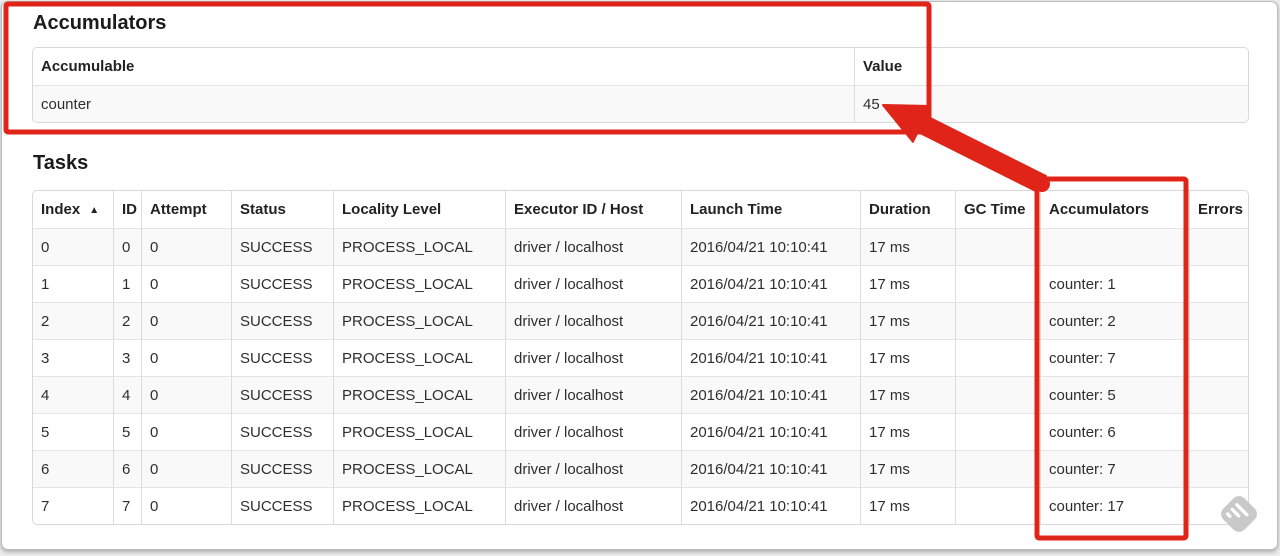  Describe the element at coordinates (127, 357) in the screenshot. I see `cell-id: 3` at that location.